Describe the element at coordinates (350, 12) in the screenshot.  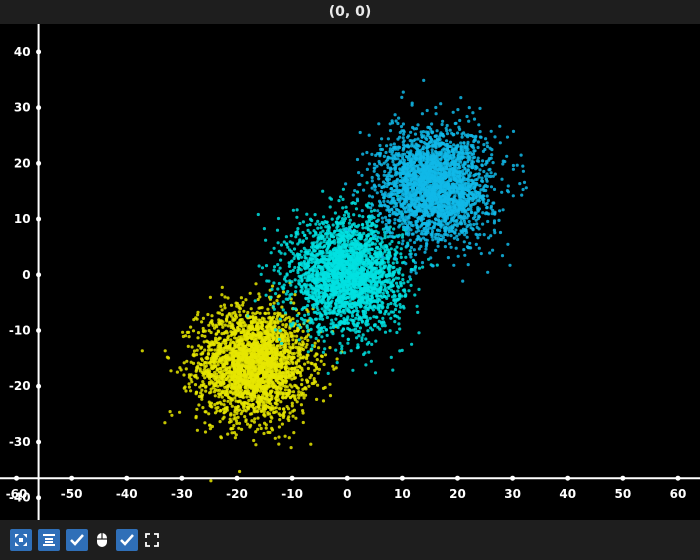
I see `window-title-bar: (0, 0)` at that location.